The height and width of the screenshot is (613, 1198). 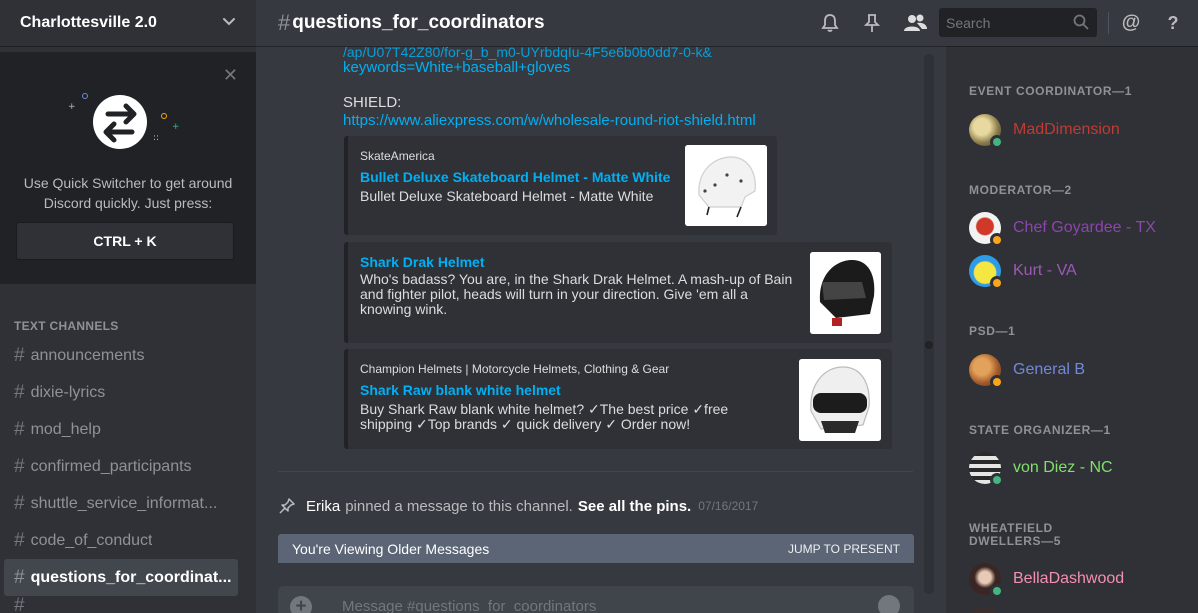 What do you see at coordinates (460, 390) in the screenshot?
I see `embed-title: Shark Raw blank white helmet` at bounding box center [460, 390].